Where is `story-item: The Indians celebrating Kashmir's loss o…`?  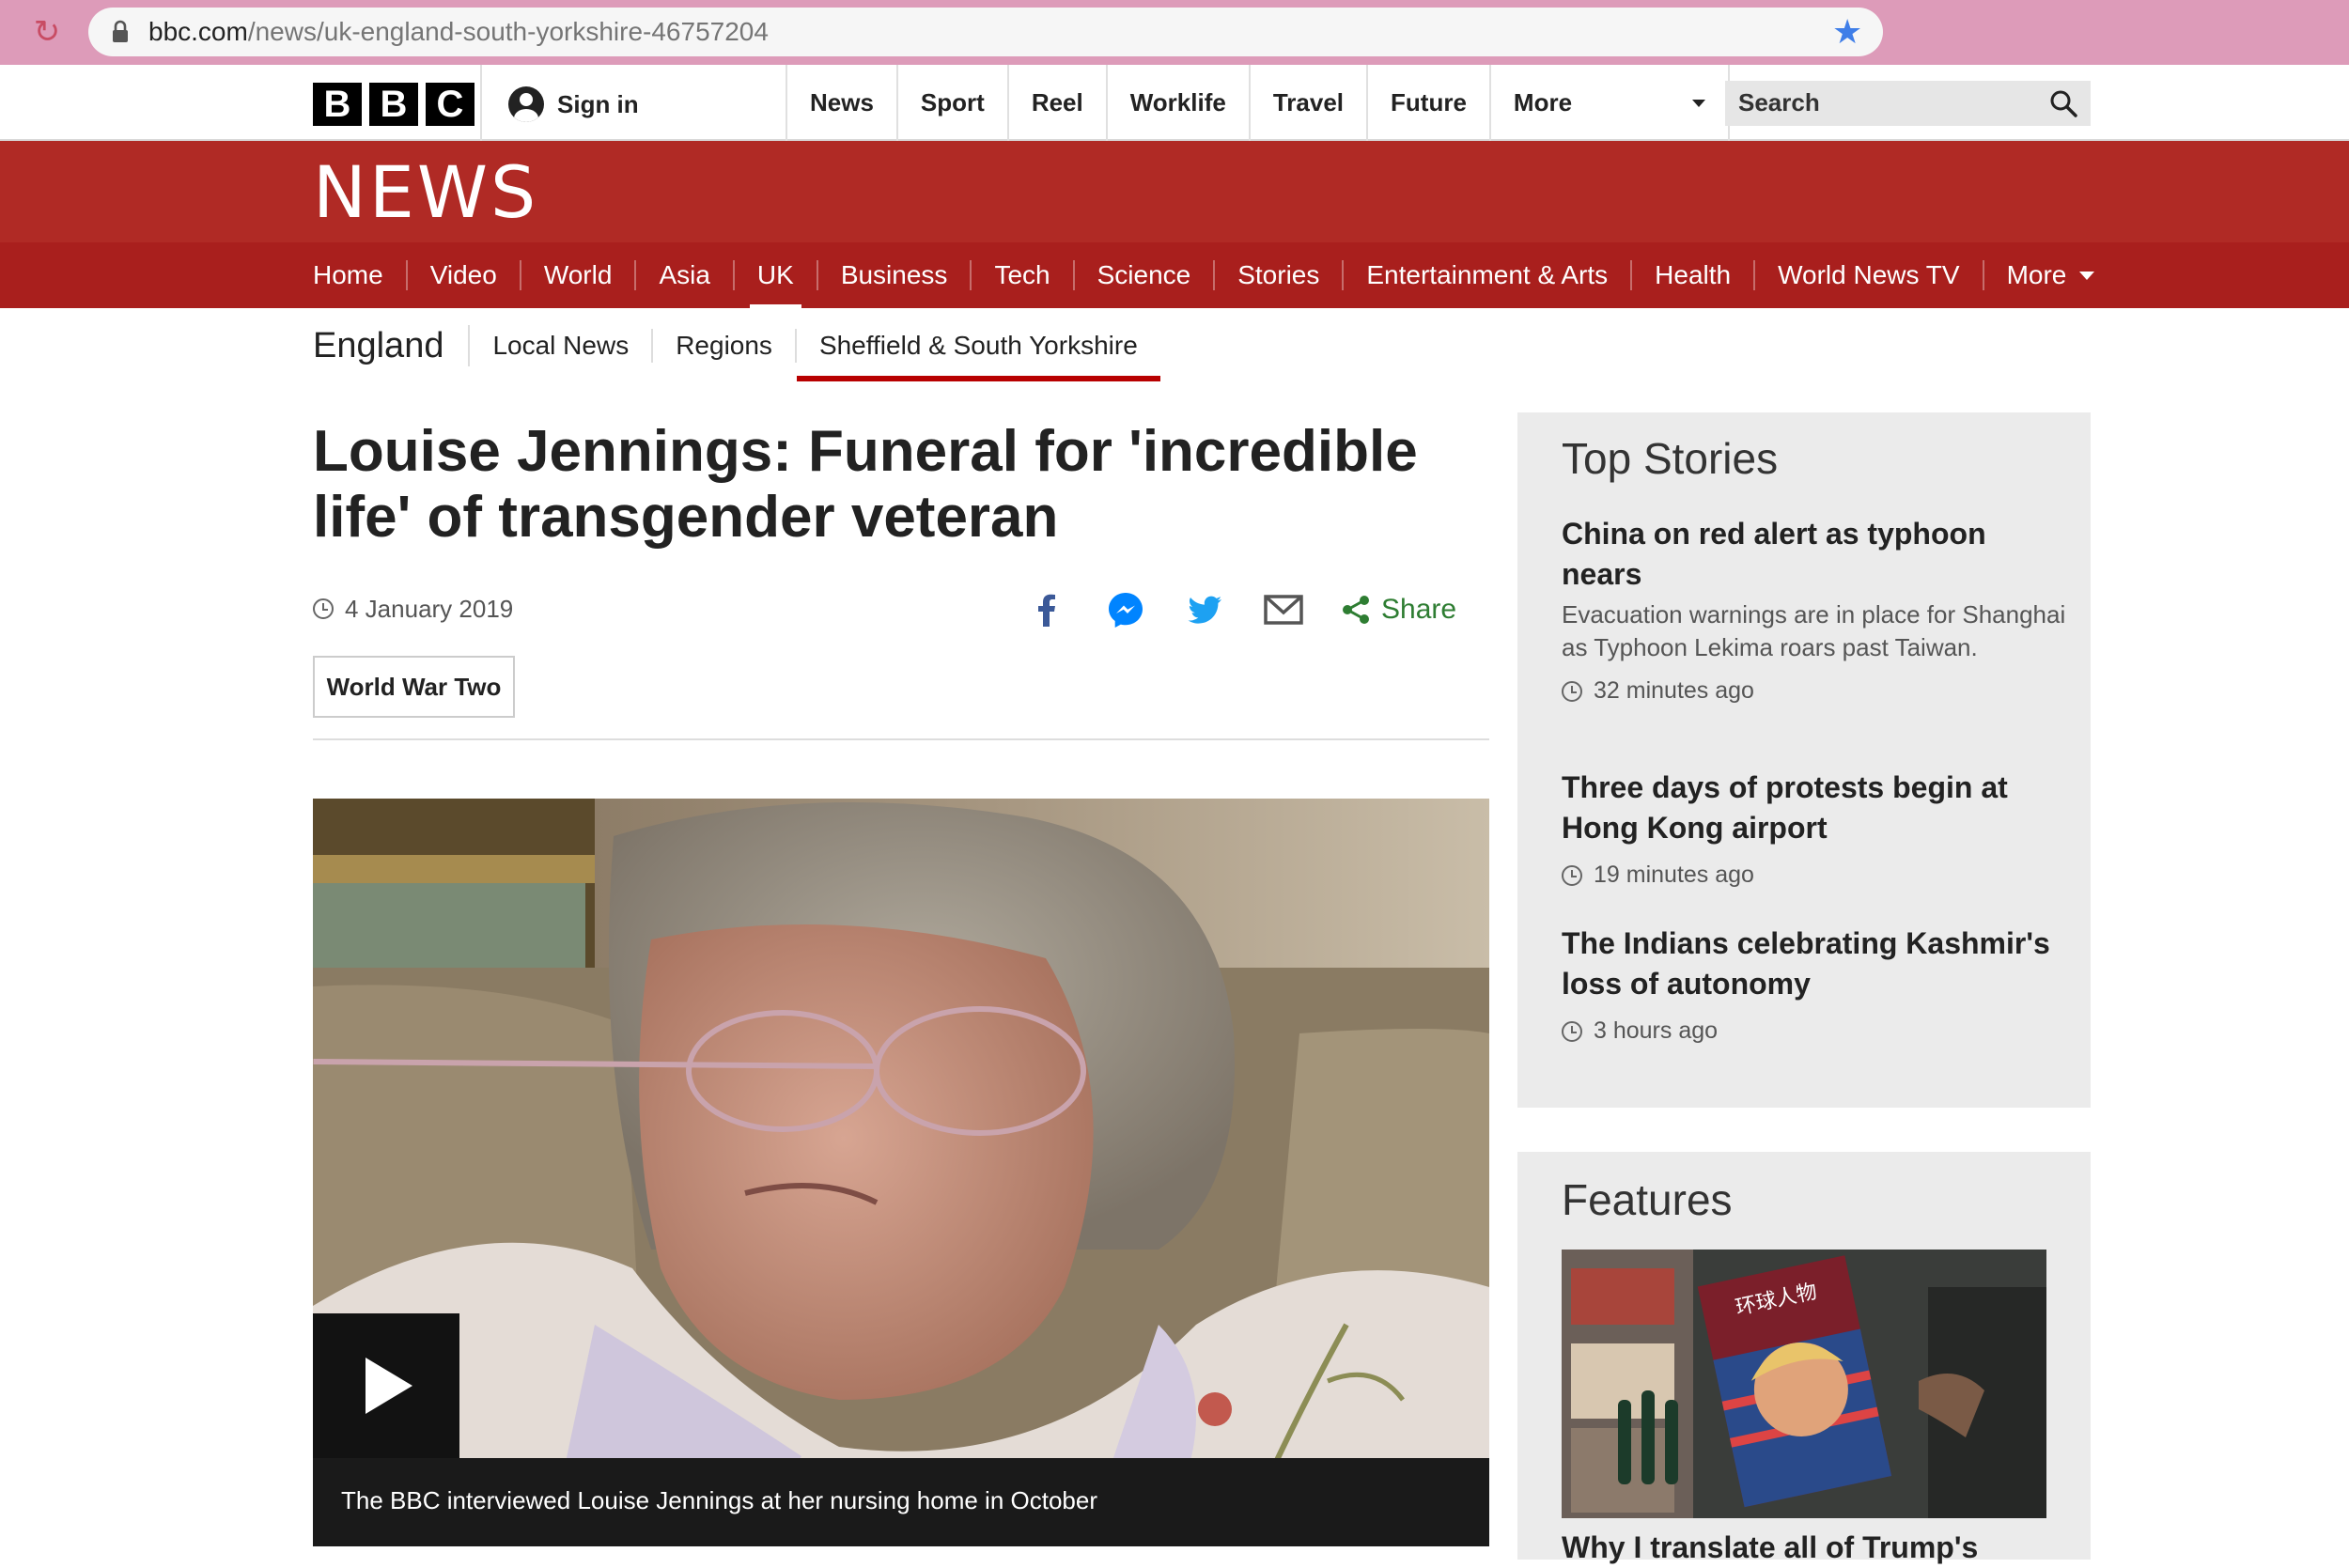 story-item: The Indians celebrating Kashmir's loss o… is located at coordinates (1815, 984).